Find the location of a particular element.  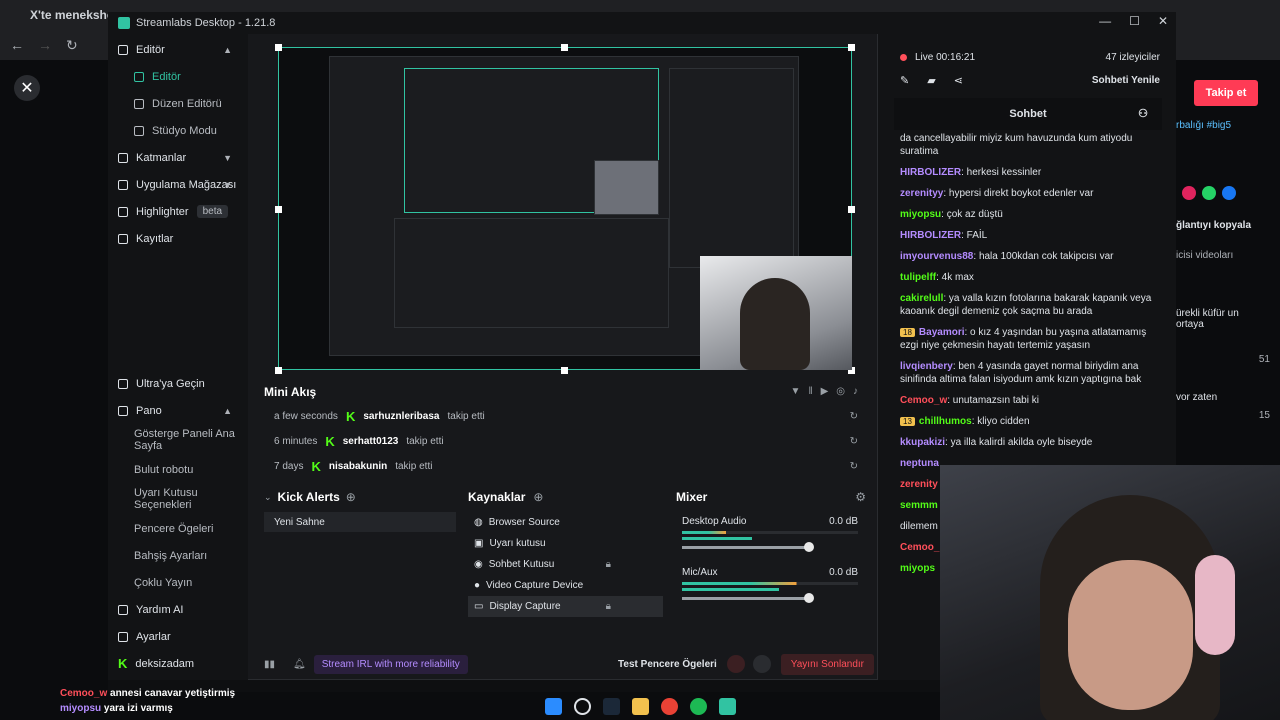

chat-username: cakirelull is located at coordinates (921, 298).